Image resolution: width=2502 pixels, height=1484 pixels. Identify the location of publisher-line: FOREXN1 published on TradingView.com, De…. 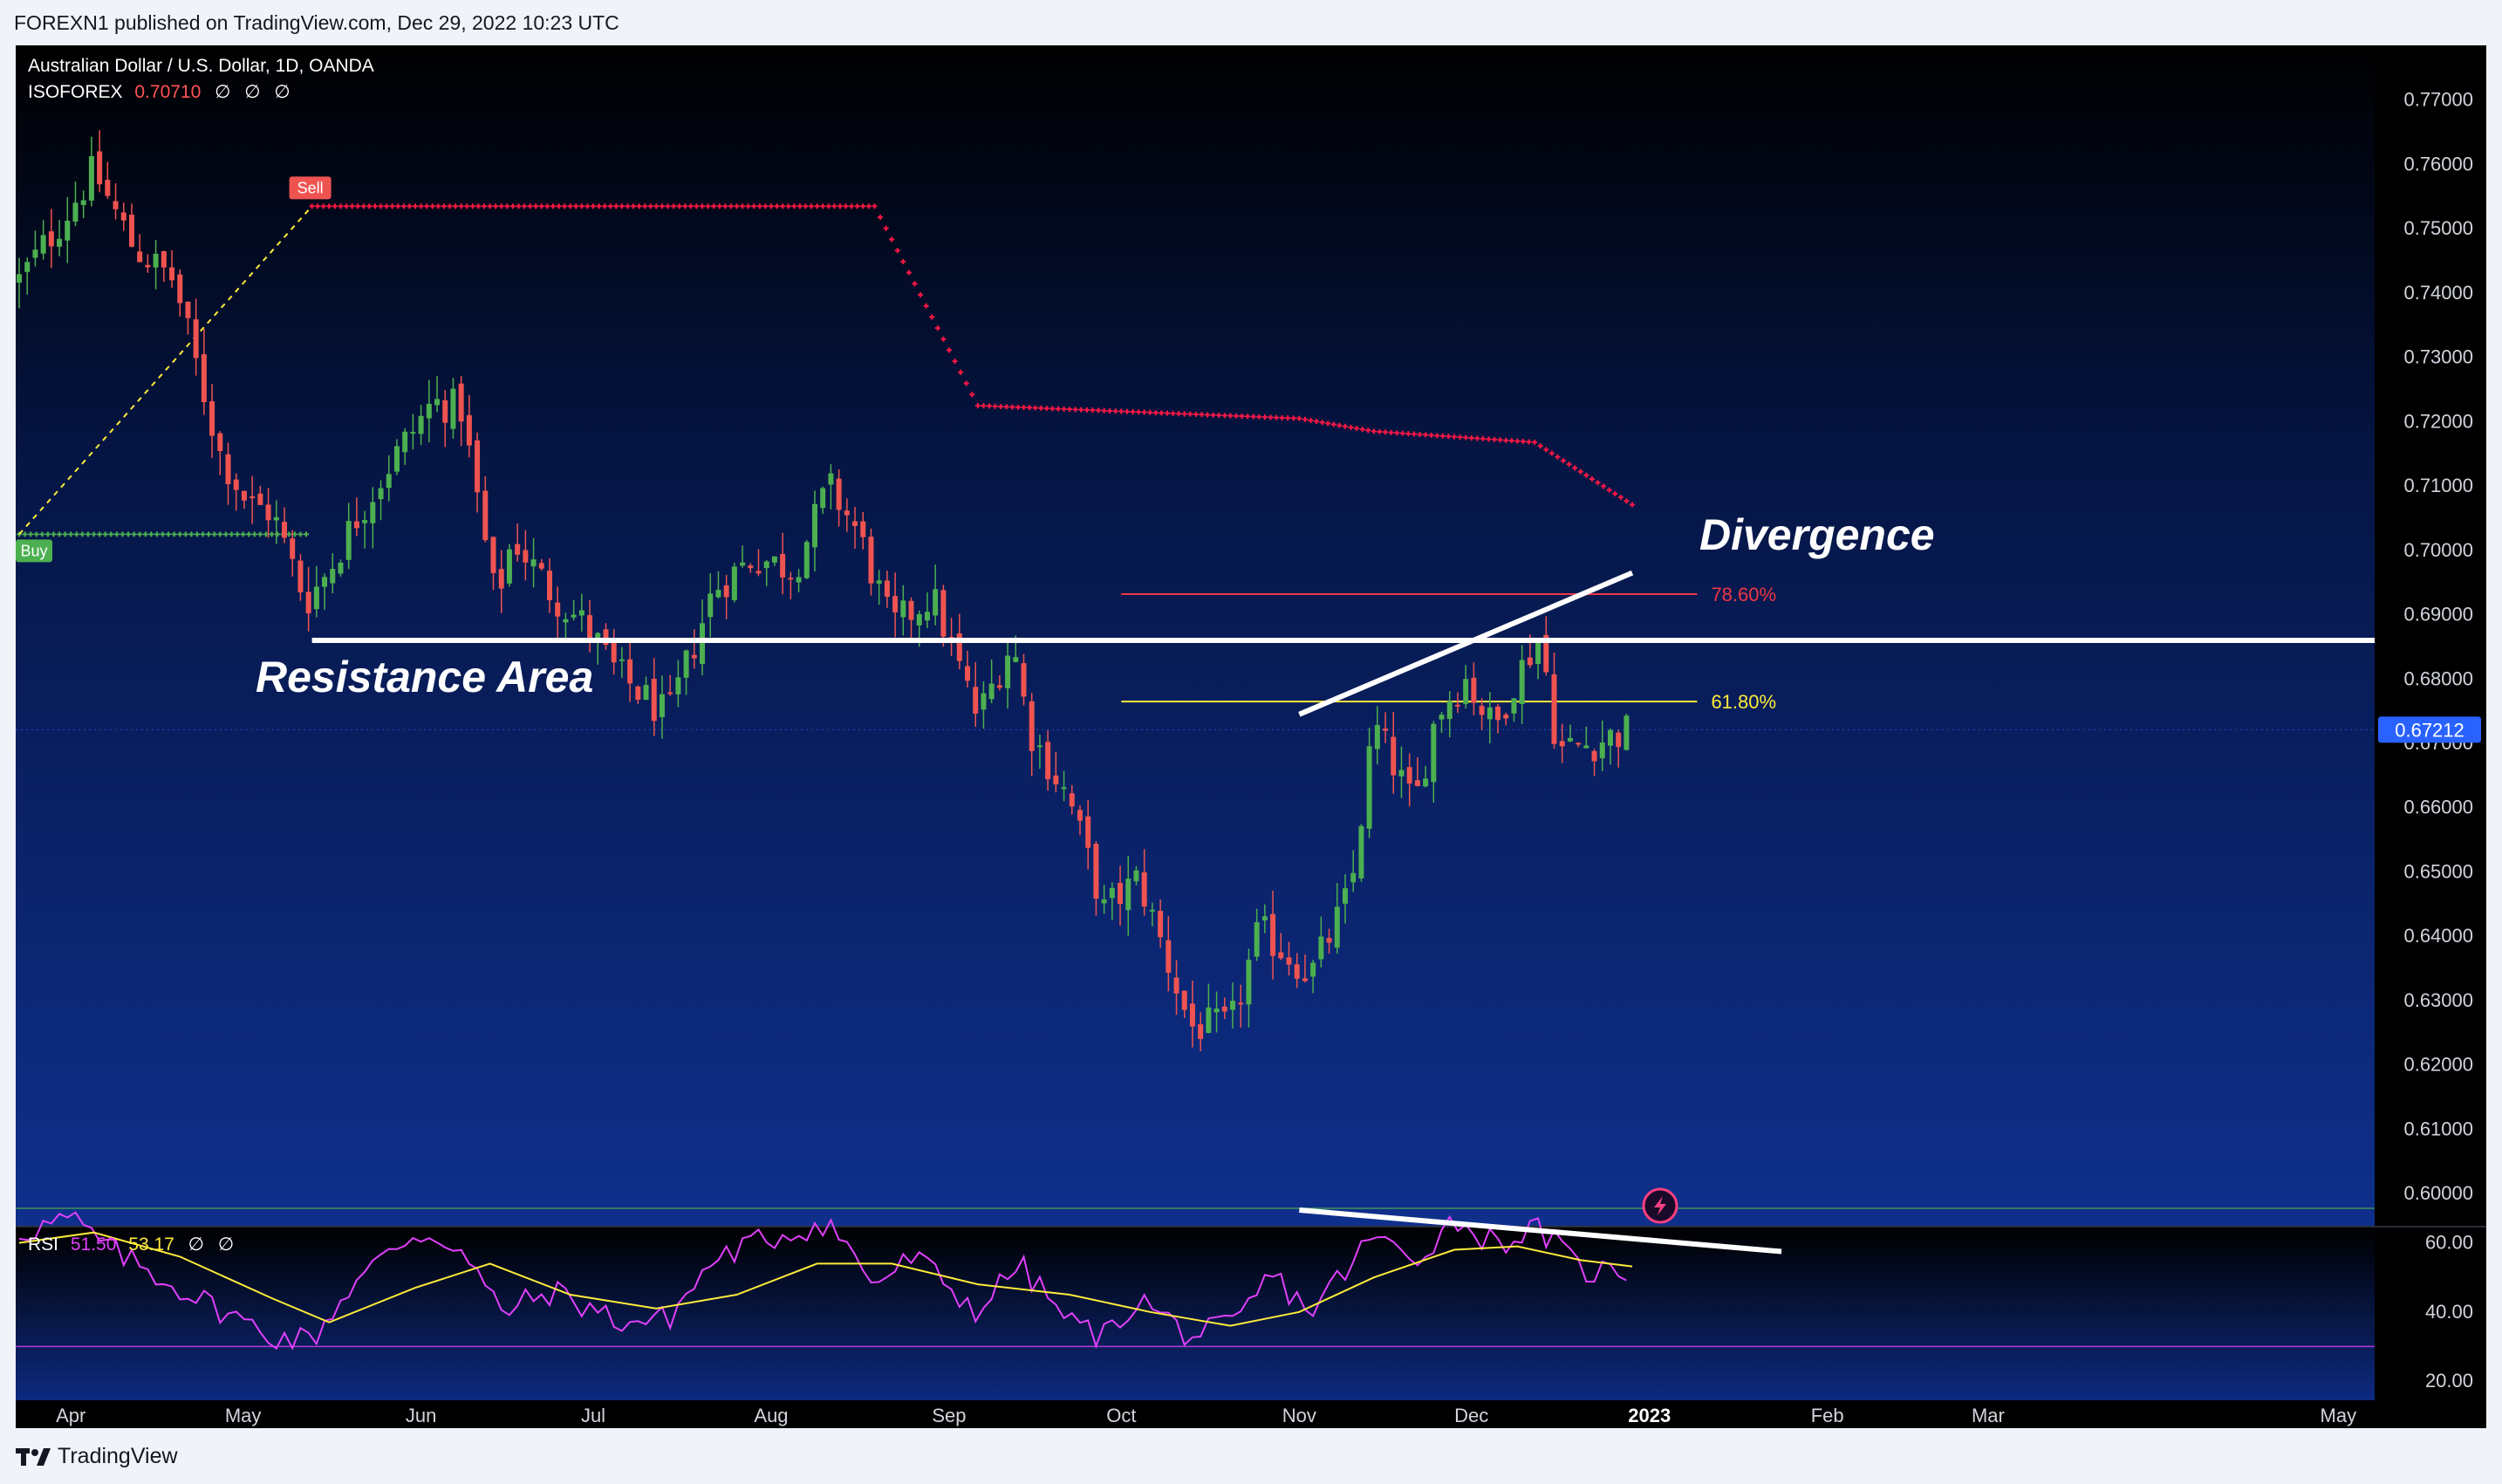
(316, 22).